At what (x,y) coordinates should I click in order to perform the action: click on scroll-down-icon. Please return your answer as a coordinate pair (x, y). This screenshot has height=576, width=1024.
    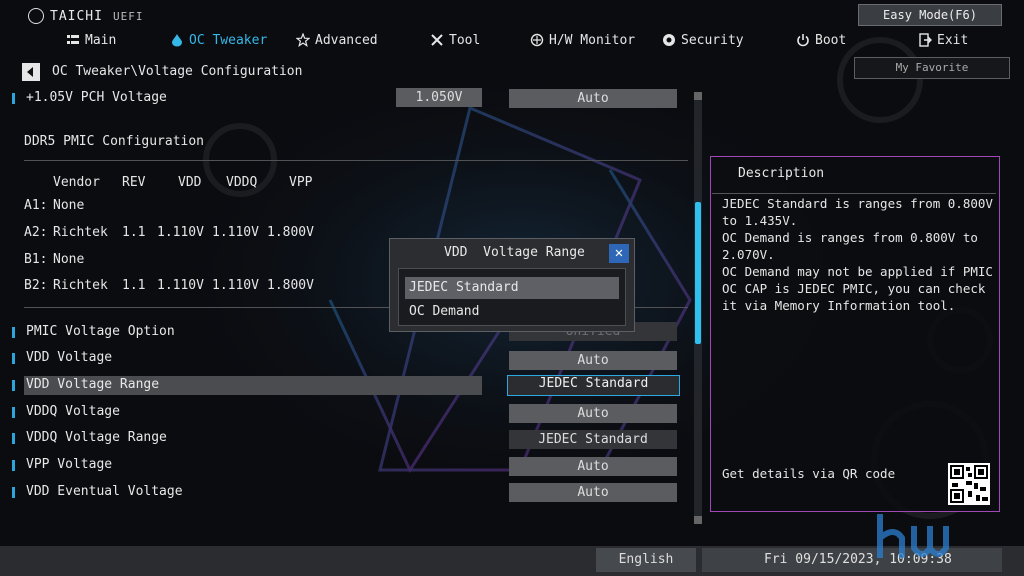
    Looking at the image, I should click on (698, 520).